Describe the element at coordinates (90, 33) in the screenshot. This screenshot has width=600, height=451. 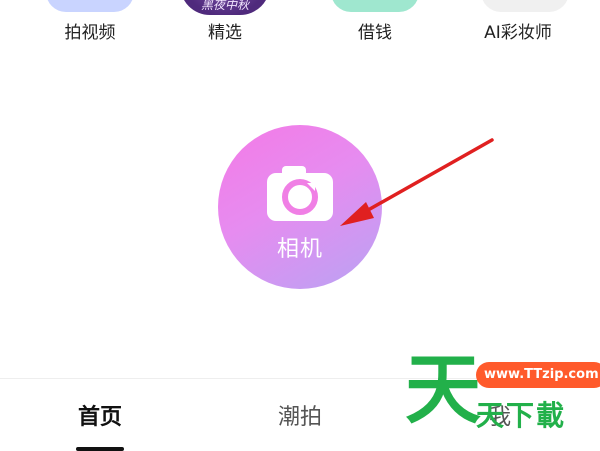
I see `shortcut-label: 拍视频` at that location.